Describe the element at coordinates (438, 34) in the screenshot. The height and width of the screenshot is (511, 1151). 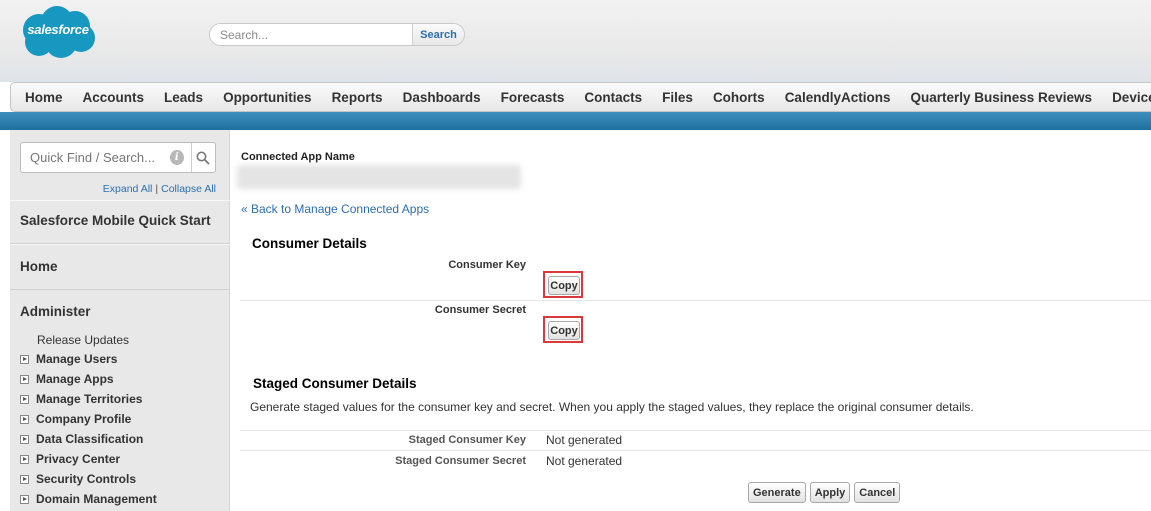
I see `global-search-button: Search` at that location.